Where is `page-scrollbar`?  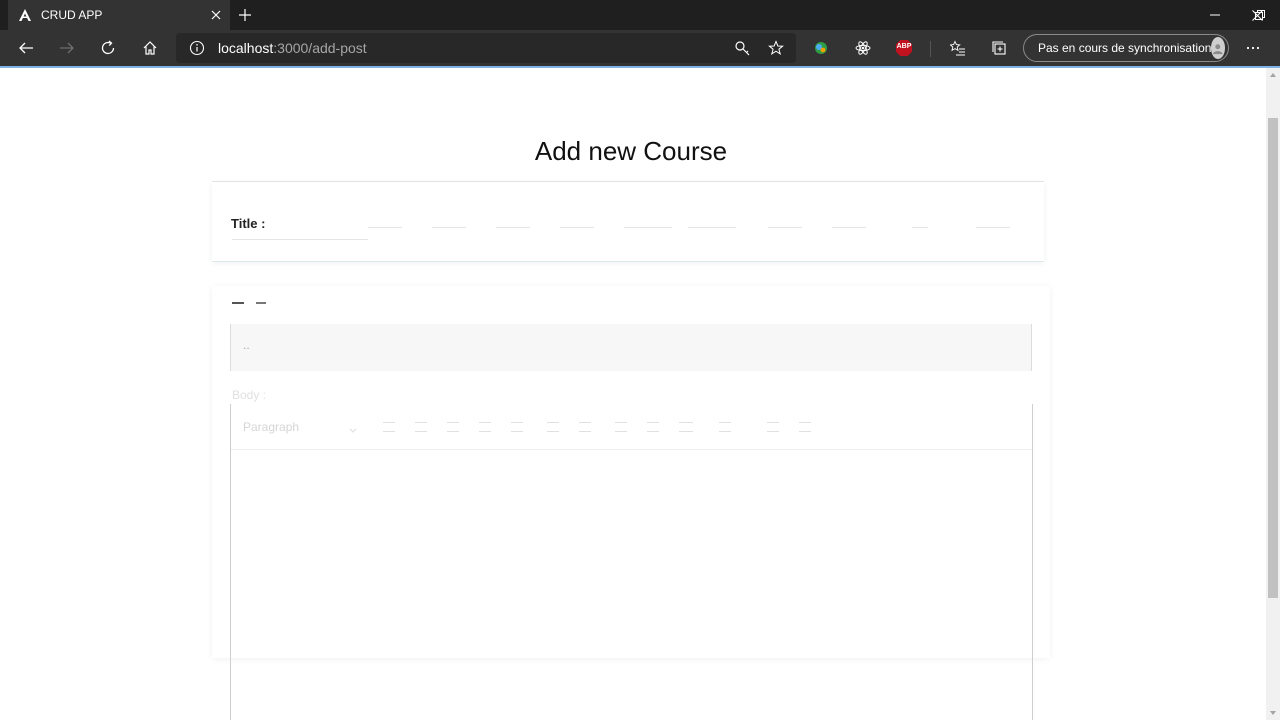
page-scrollbar is located at coordinates (1273, 394).